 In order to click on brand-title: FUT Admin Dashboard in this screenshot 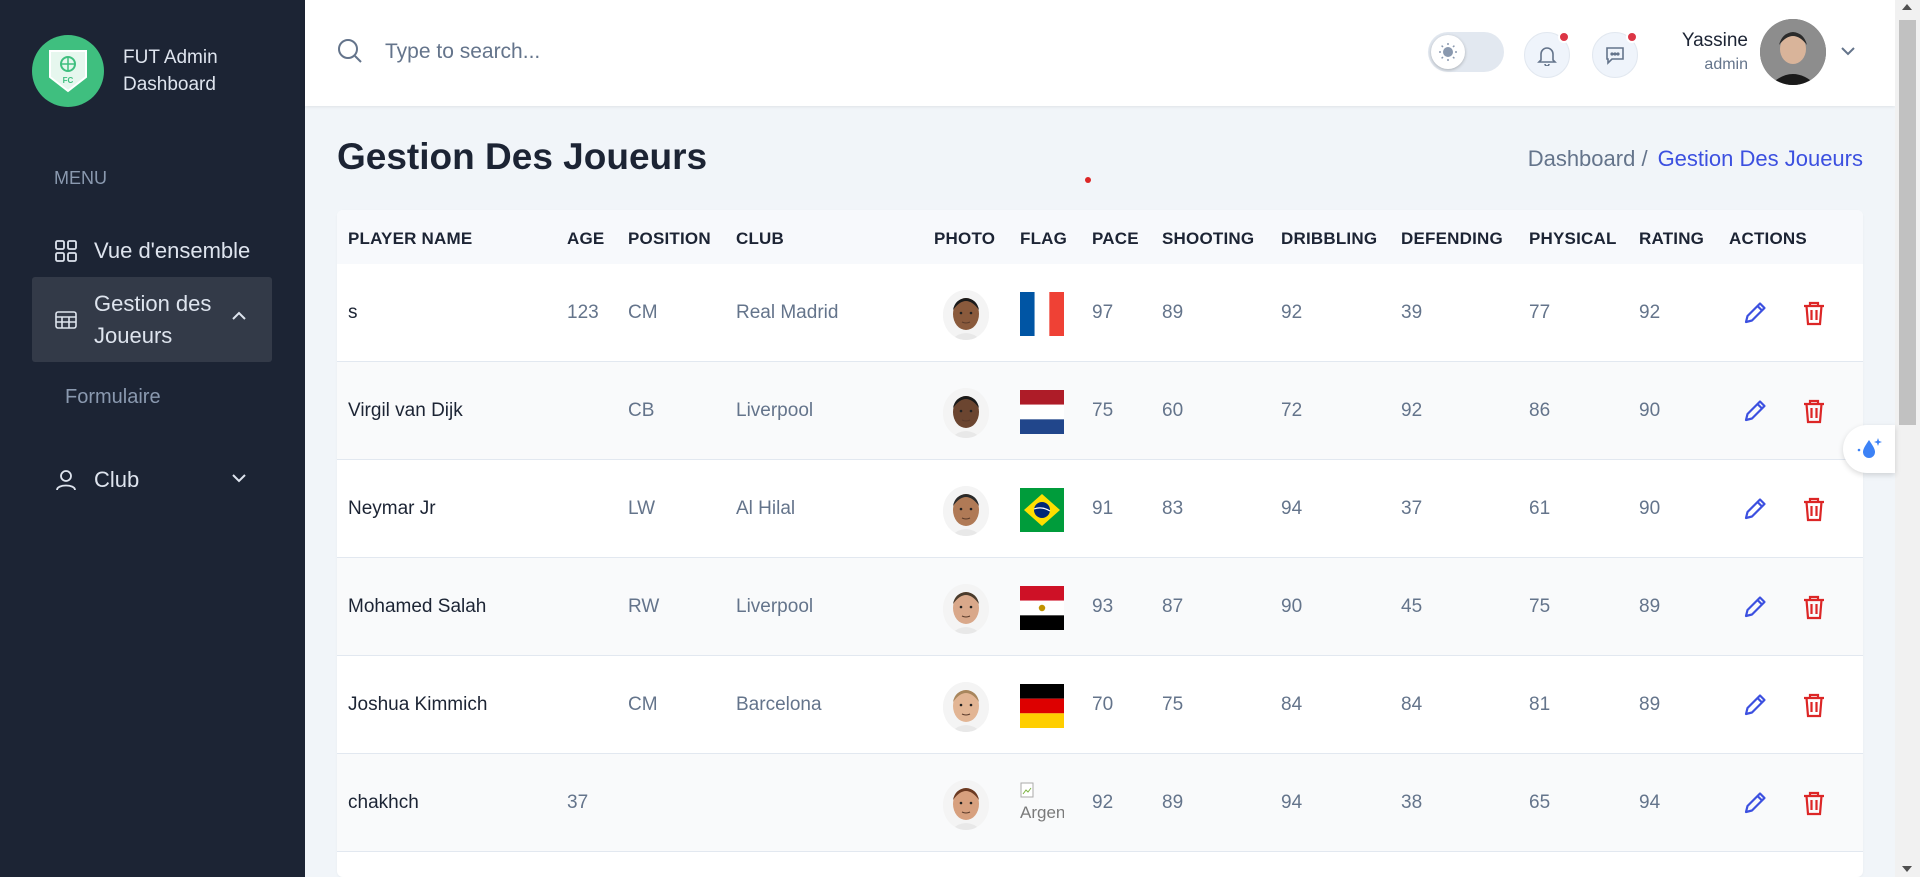, I will do `click(170, 71)`.